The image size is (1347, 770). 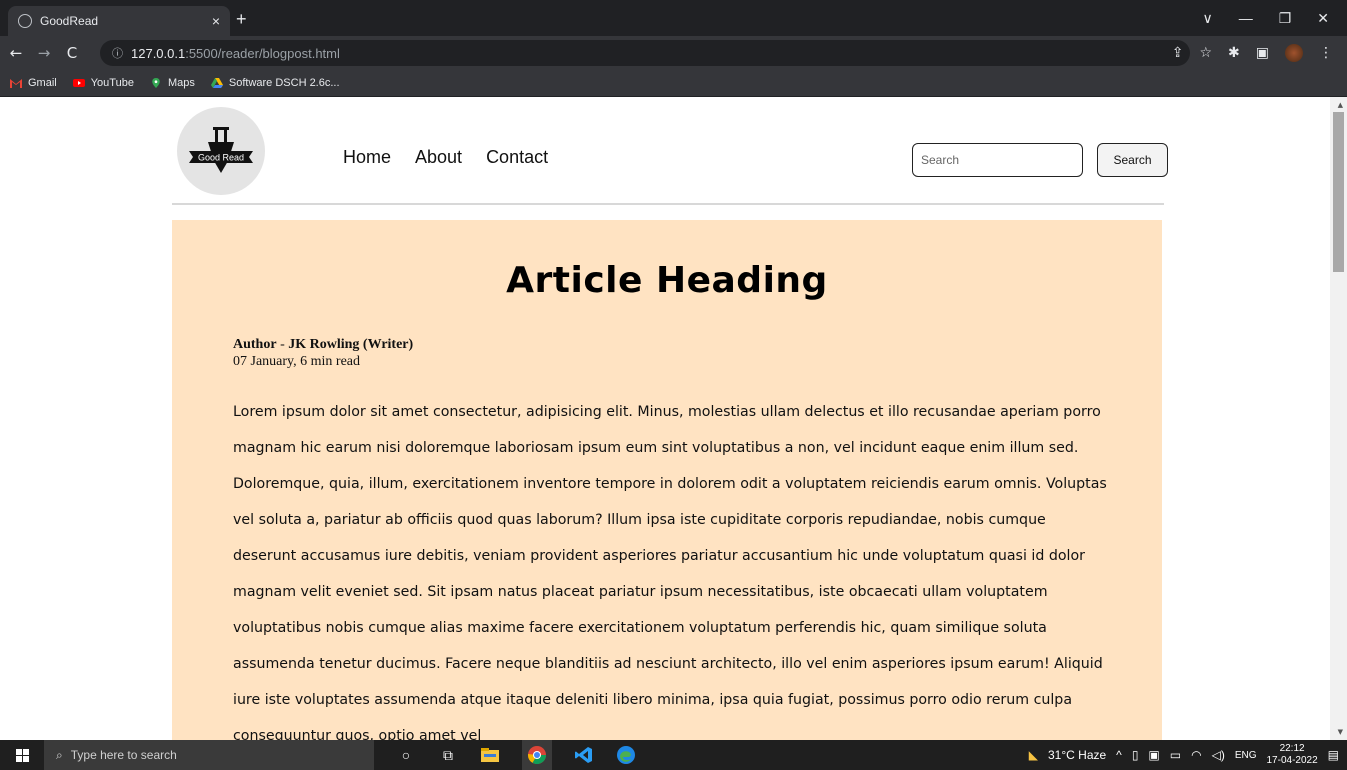 I want to click on bookmark-gmail: Gmail, so click(x=33, y=83).